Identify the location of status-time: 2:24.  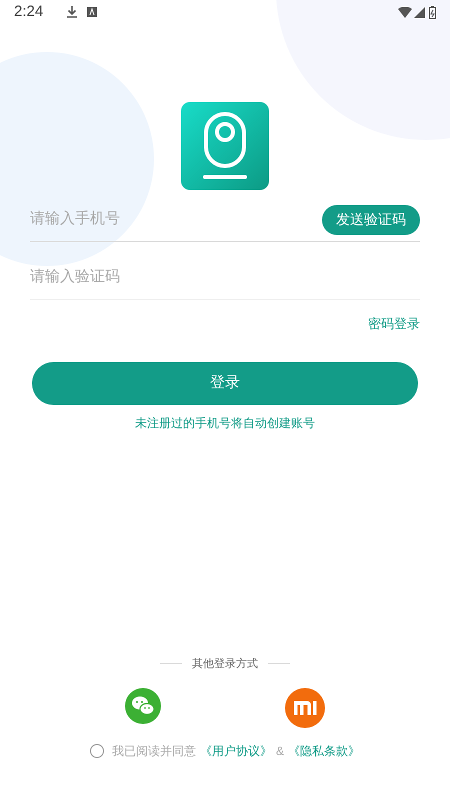
(29, 12).